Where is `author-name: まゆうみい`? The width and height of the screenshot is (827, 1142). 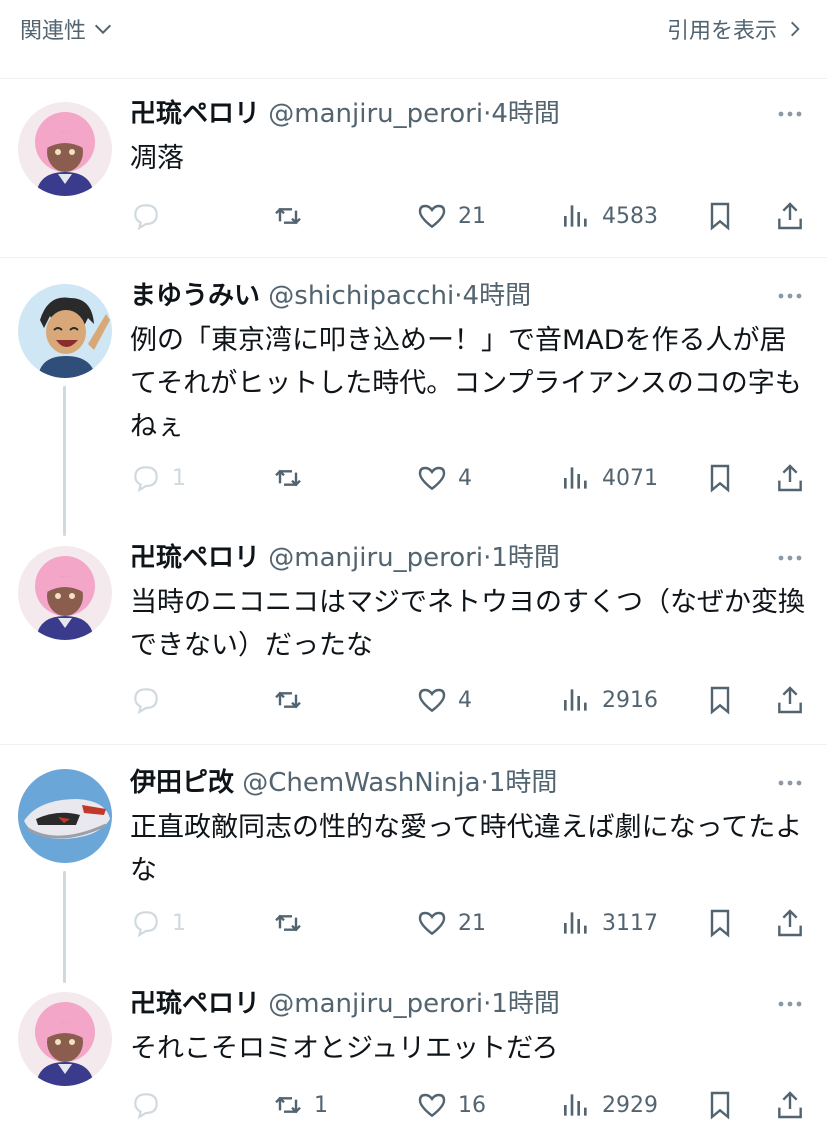
author-name: まゆうみい is located at coordinates (195, 296).